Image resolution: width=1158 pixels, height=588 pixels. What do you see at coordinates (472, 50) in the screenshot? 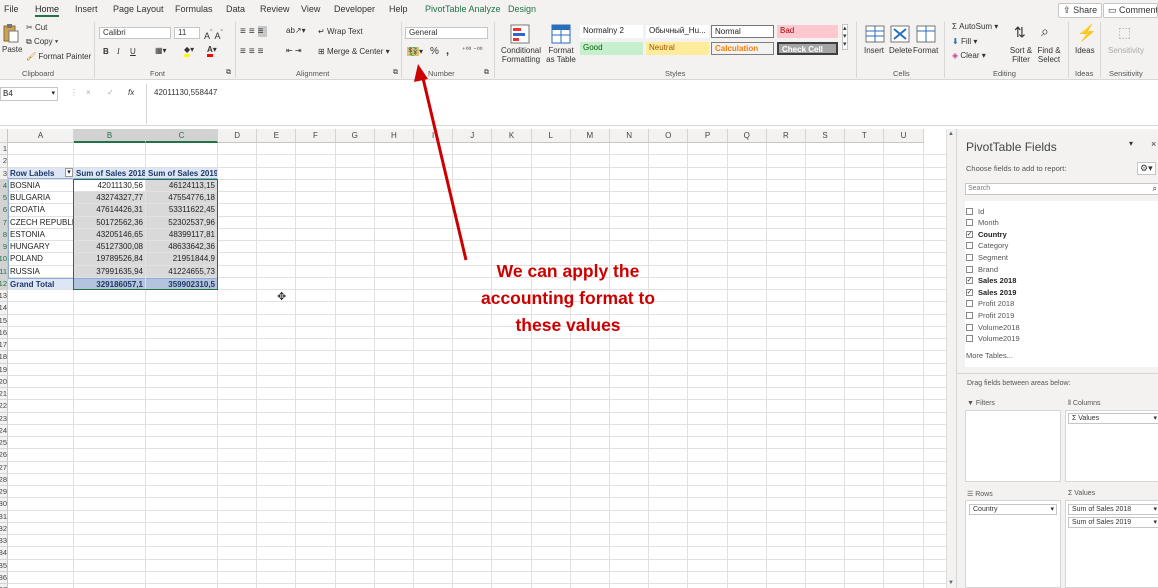
I see `decimal-icons: ⁺⁰⁰ ⁻⁰⁰` at bounding box center [472, 50].